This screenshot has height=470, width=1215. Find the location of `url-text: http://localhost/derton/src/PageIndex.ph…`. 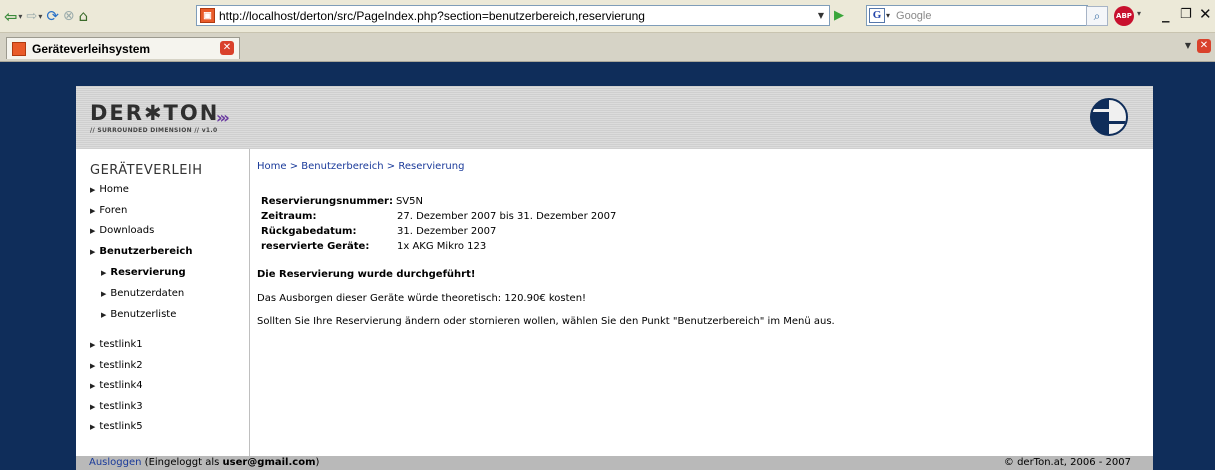

url-text: http://localhost/derton/src/PageIndex.ph… is located at coordinates (432, 16).